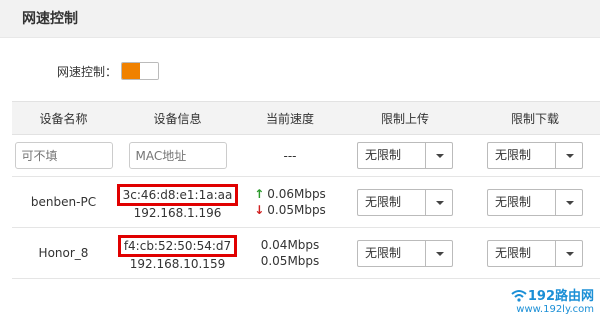  What do you see at coordinates (296, 194) in the screenshot?
I see `upload-speed: 0.06Mbps` at bounding box center [296, 194].